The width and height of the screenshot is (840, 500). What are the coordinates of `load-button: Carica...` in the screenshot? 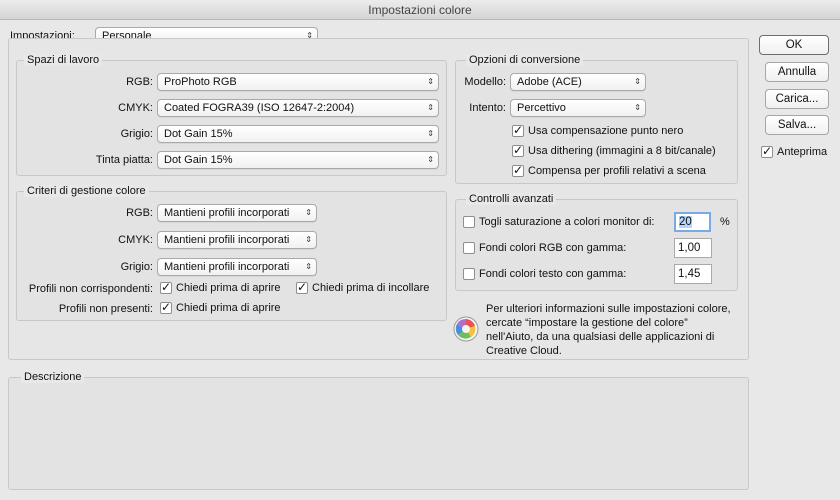 It's located at (797, 99).